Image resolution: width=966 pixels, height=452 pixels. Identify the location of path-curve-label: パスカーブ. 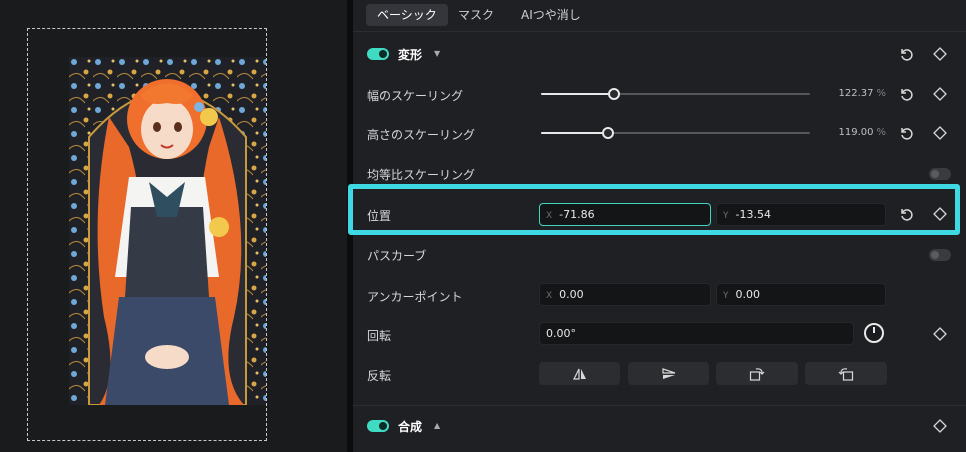
(397, 256).